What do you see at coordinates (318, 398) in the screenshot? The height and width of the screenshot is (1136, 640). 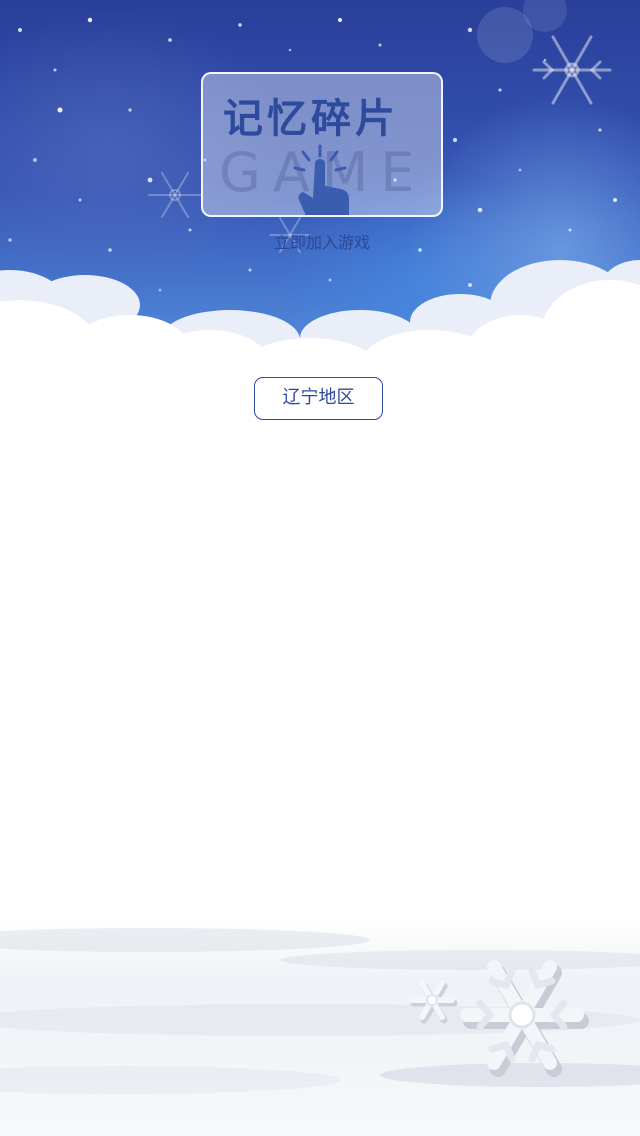 I see `region-select-button: 辽宁地区` at bounding box center [318, 398].